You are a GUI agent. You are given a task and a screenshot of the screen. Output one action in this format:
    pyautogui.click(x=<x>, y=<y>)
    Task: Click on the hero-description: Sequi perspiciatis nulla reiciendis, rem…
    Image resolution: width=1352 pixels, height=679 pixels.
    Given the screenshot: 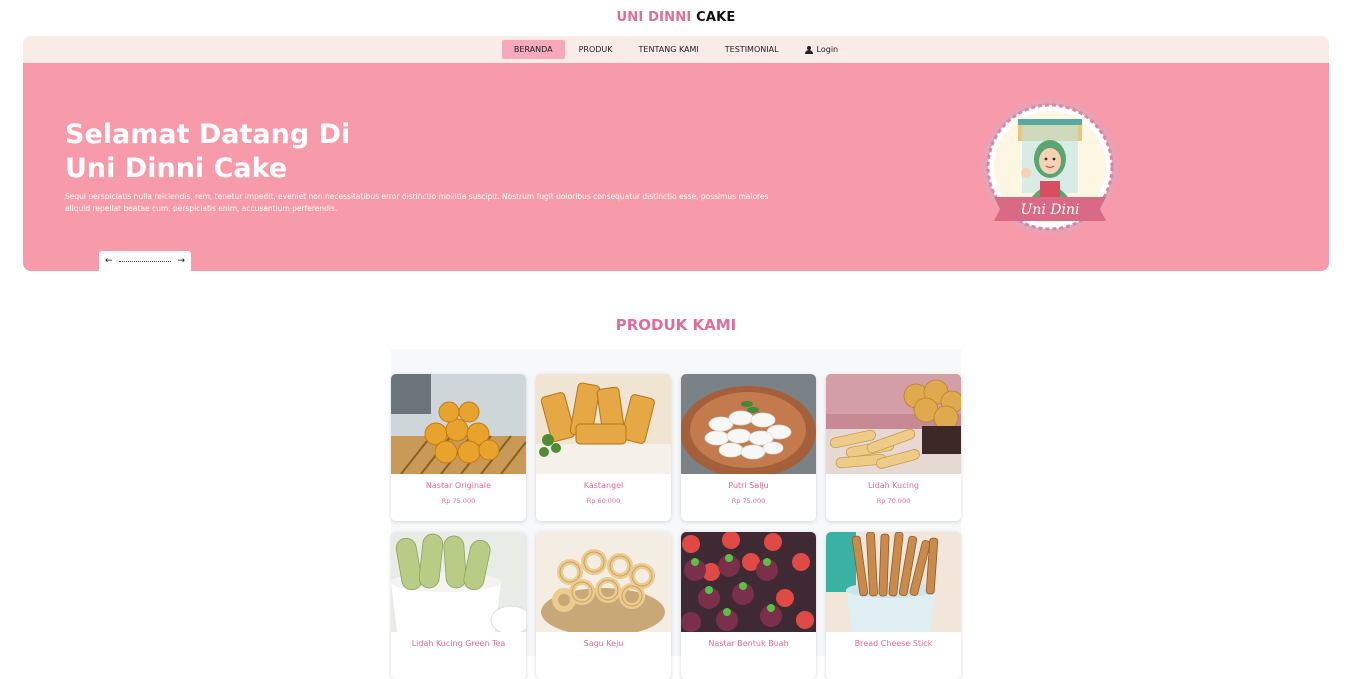 What is the action you would take?
    pyautogui.click(x=417, y=202)
    